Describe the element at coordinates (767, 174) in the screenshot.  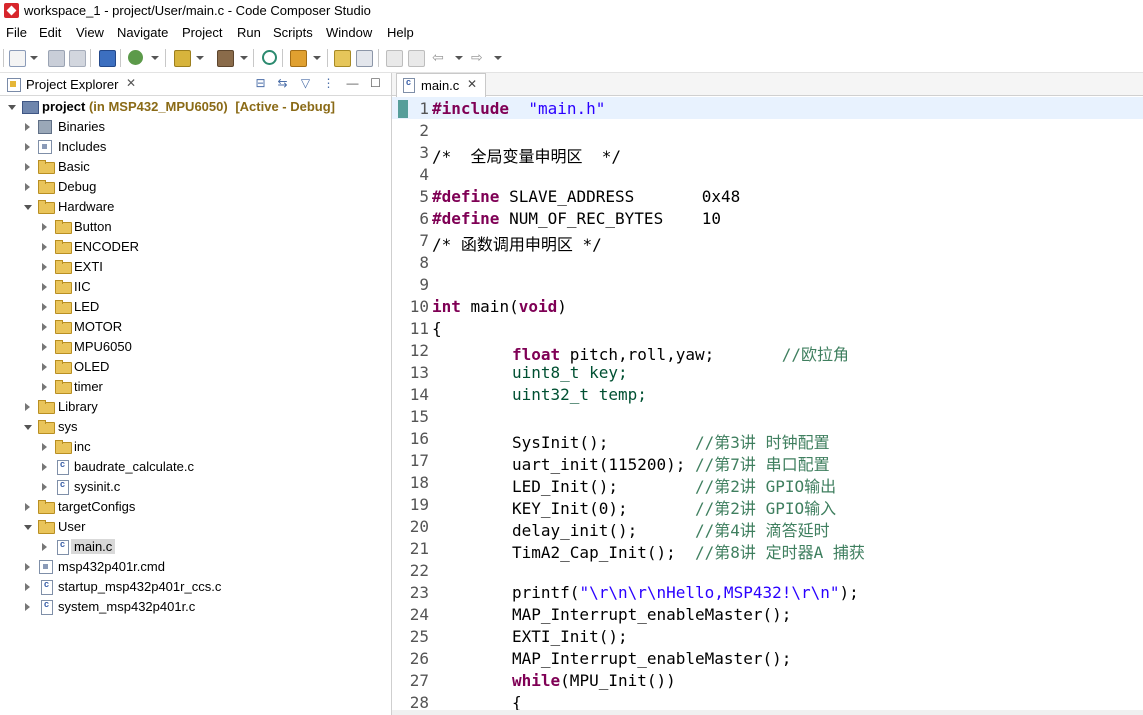
I see `code-line: 4` at that location.